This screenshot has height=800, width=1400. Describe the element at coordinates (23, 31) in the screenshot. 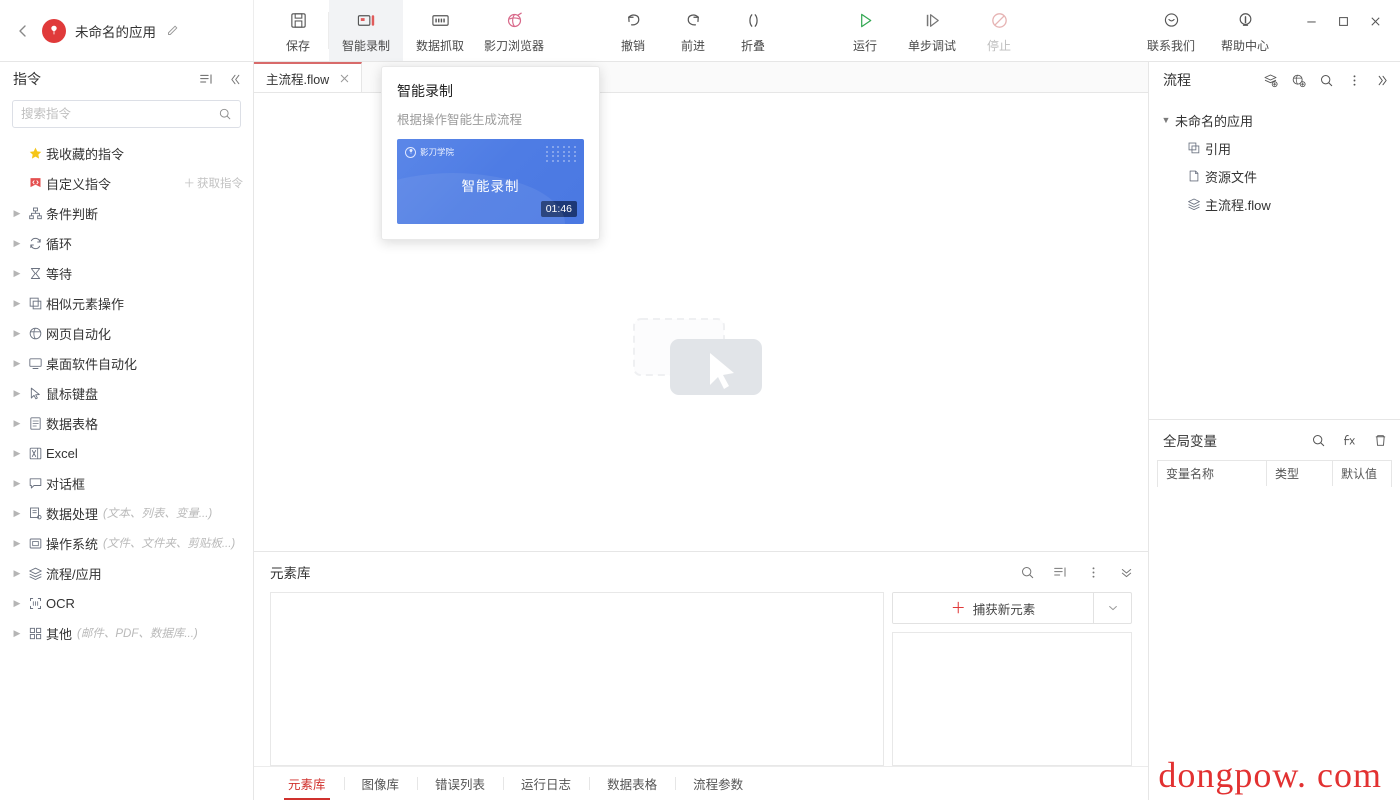

I see `back-icon` at that location.